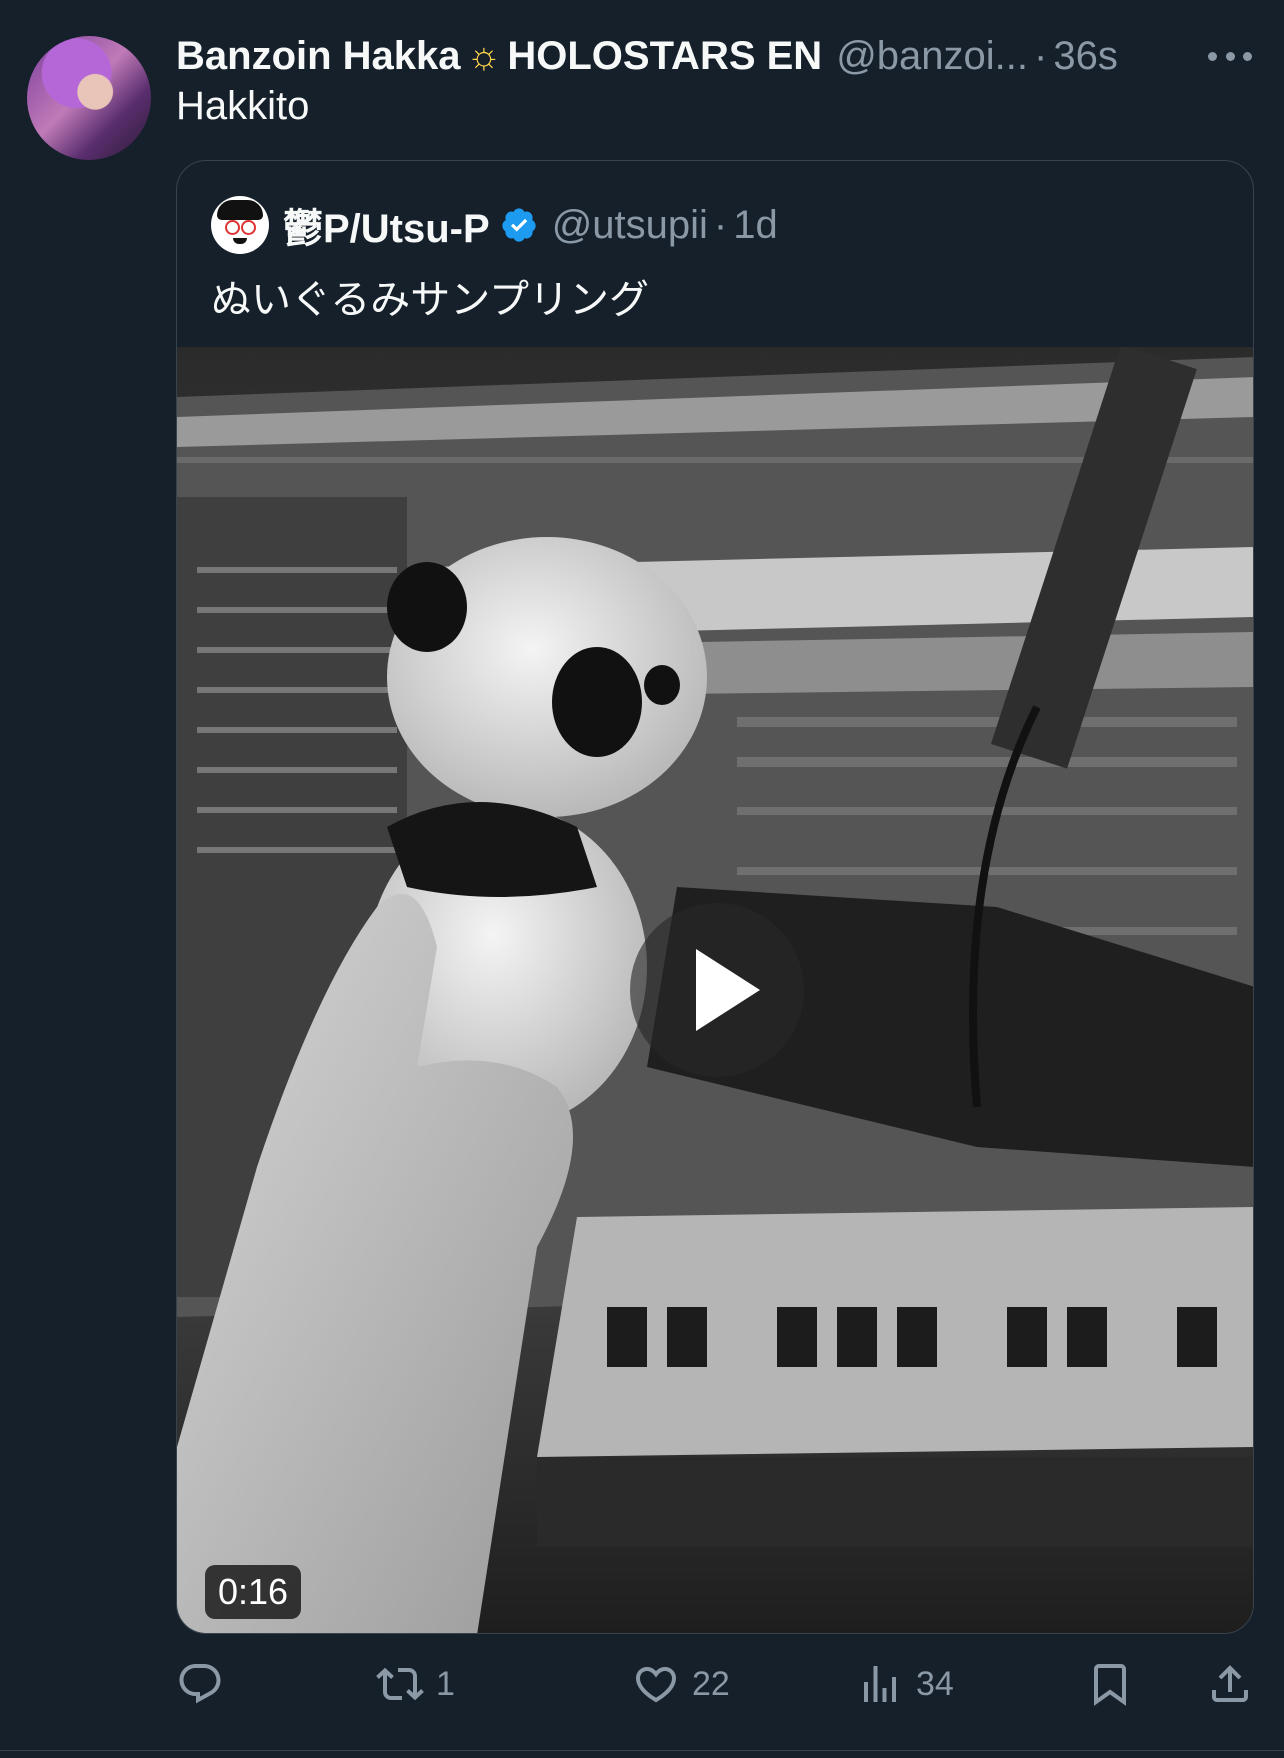 This screenshot has height=1758, width=1284. What do you see at coordinates (905, 1684) in the screenshot?
I see `views-button: 34` at bounding box center [905, 1684].